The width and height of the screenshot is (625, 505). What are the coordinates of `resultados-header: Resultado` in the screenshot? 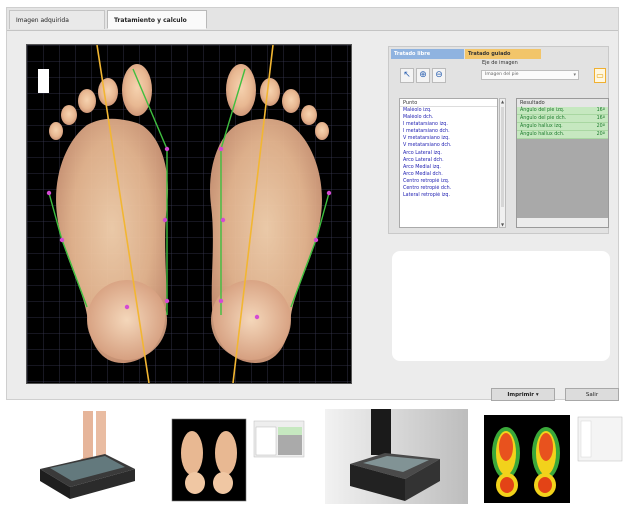 It's located at (562, 103).